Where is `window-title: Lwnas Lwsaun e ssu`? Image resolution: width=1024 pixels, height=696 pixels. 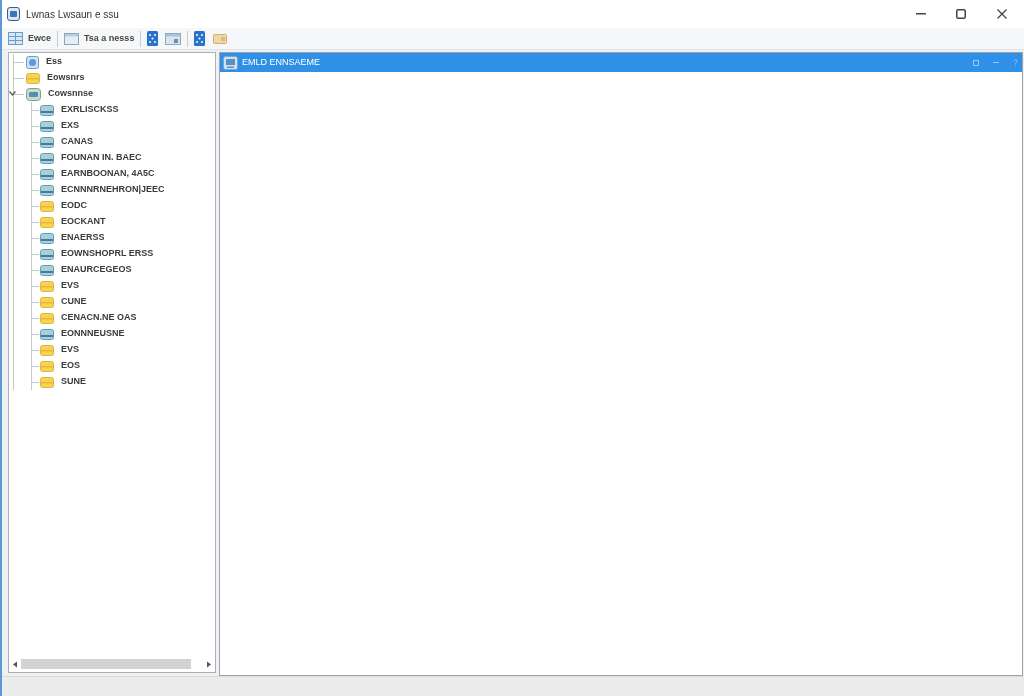 window-title: Lwnas Lwsaun e ssu is located at coordinates (72, 14).